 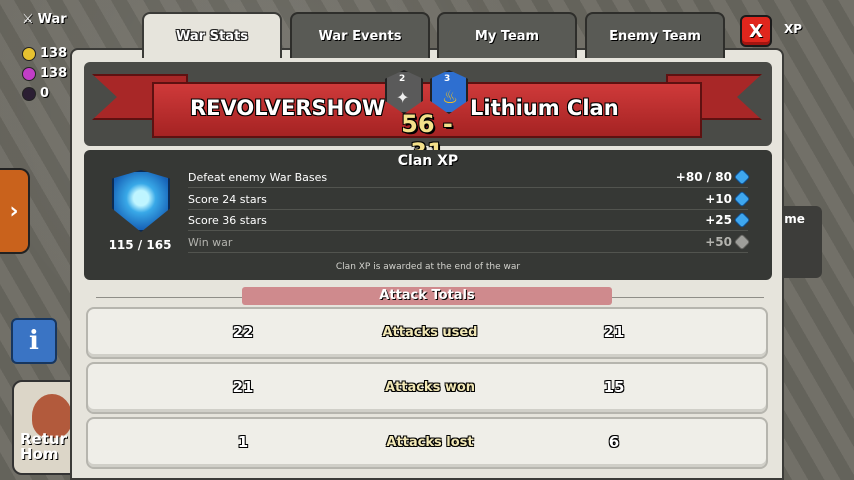 I want to click on info-button: i, so click(x=34, y=341).